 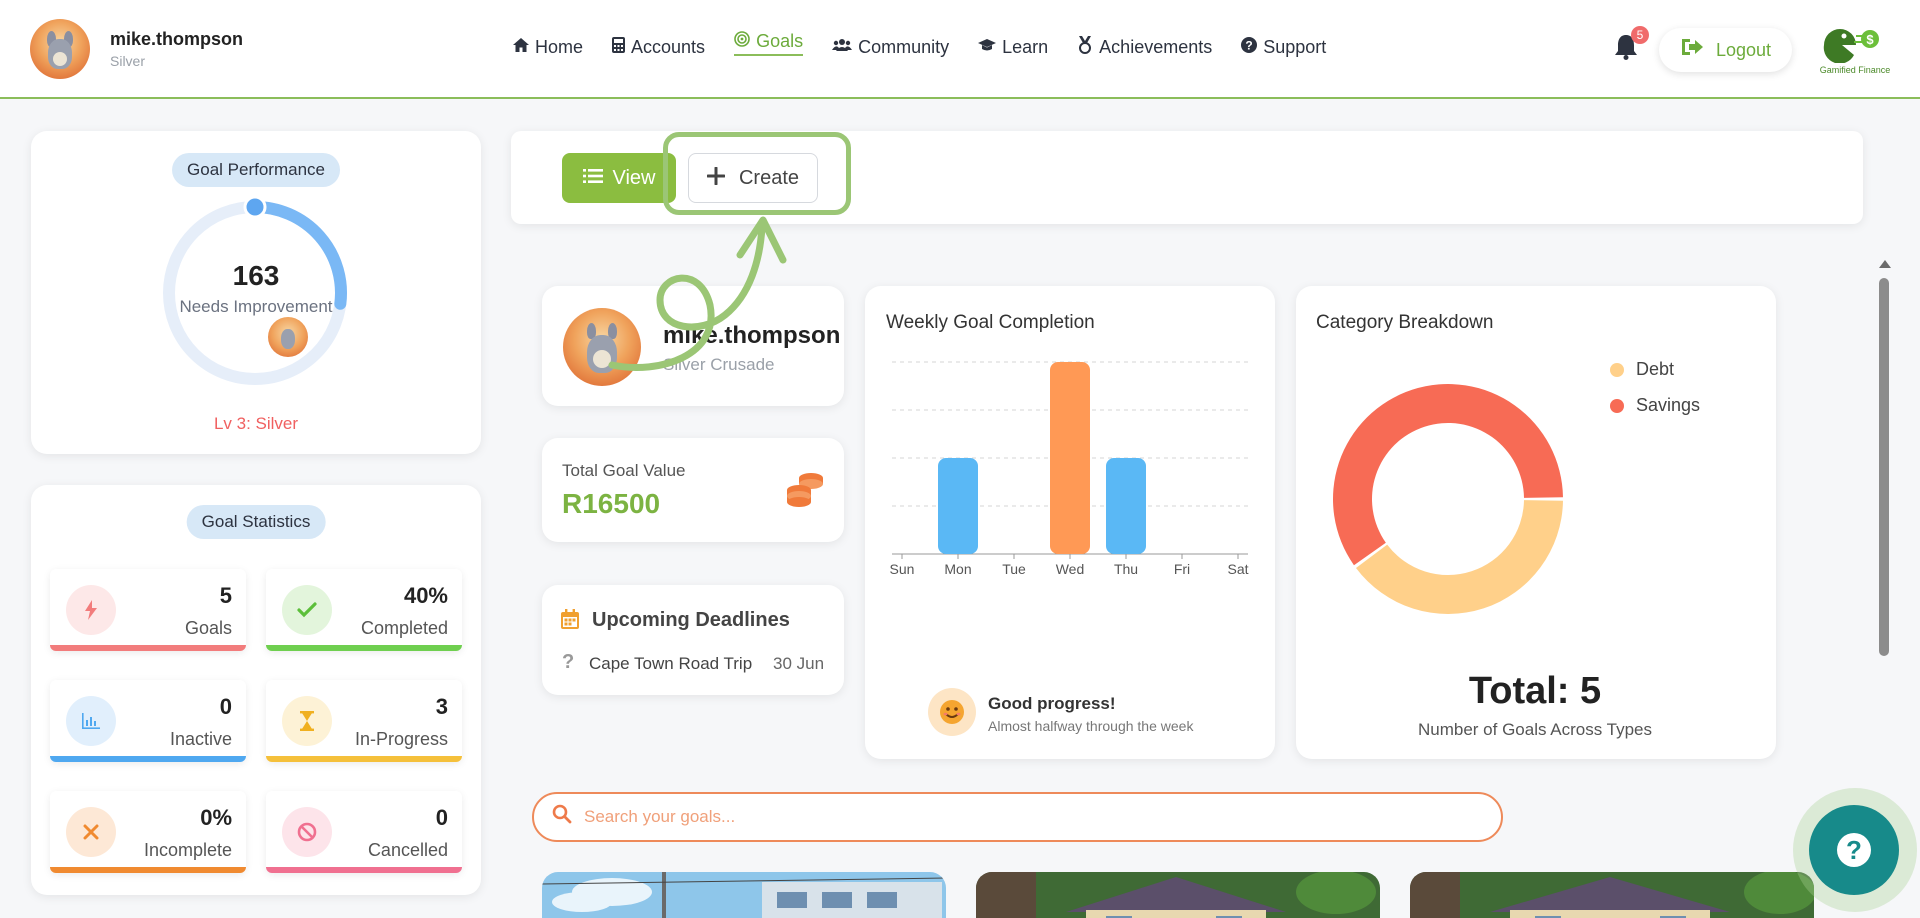 I want to click on logout-button: Logout, so click(x=1725, y=50).